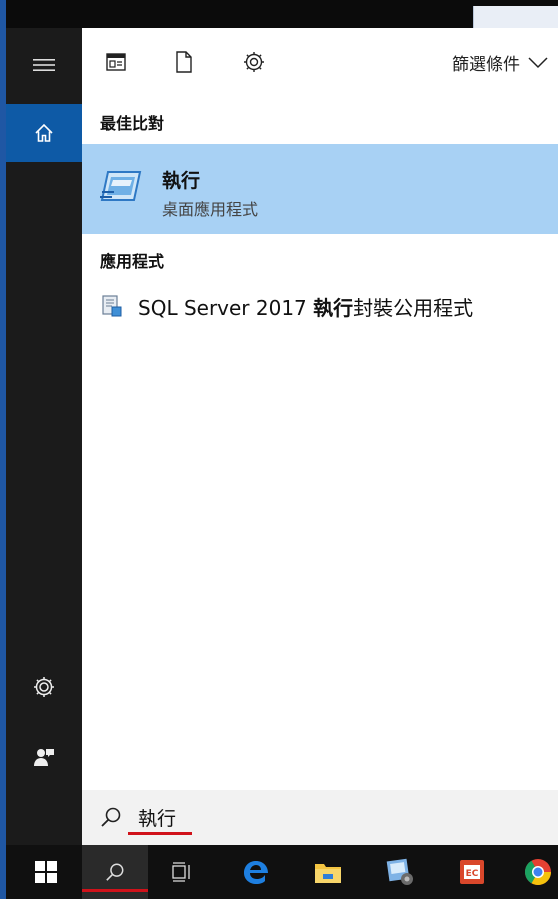 The height and width of the screenshot is (899, 558). Describe the element at coordinates (210, 209) in the screenshot. I see `best-match-subtitle: 桌面應用程式` at that location.